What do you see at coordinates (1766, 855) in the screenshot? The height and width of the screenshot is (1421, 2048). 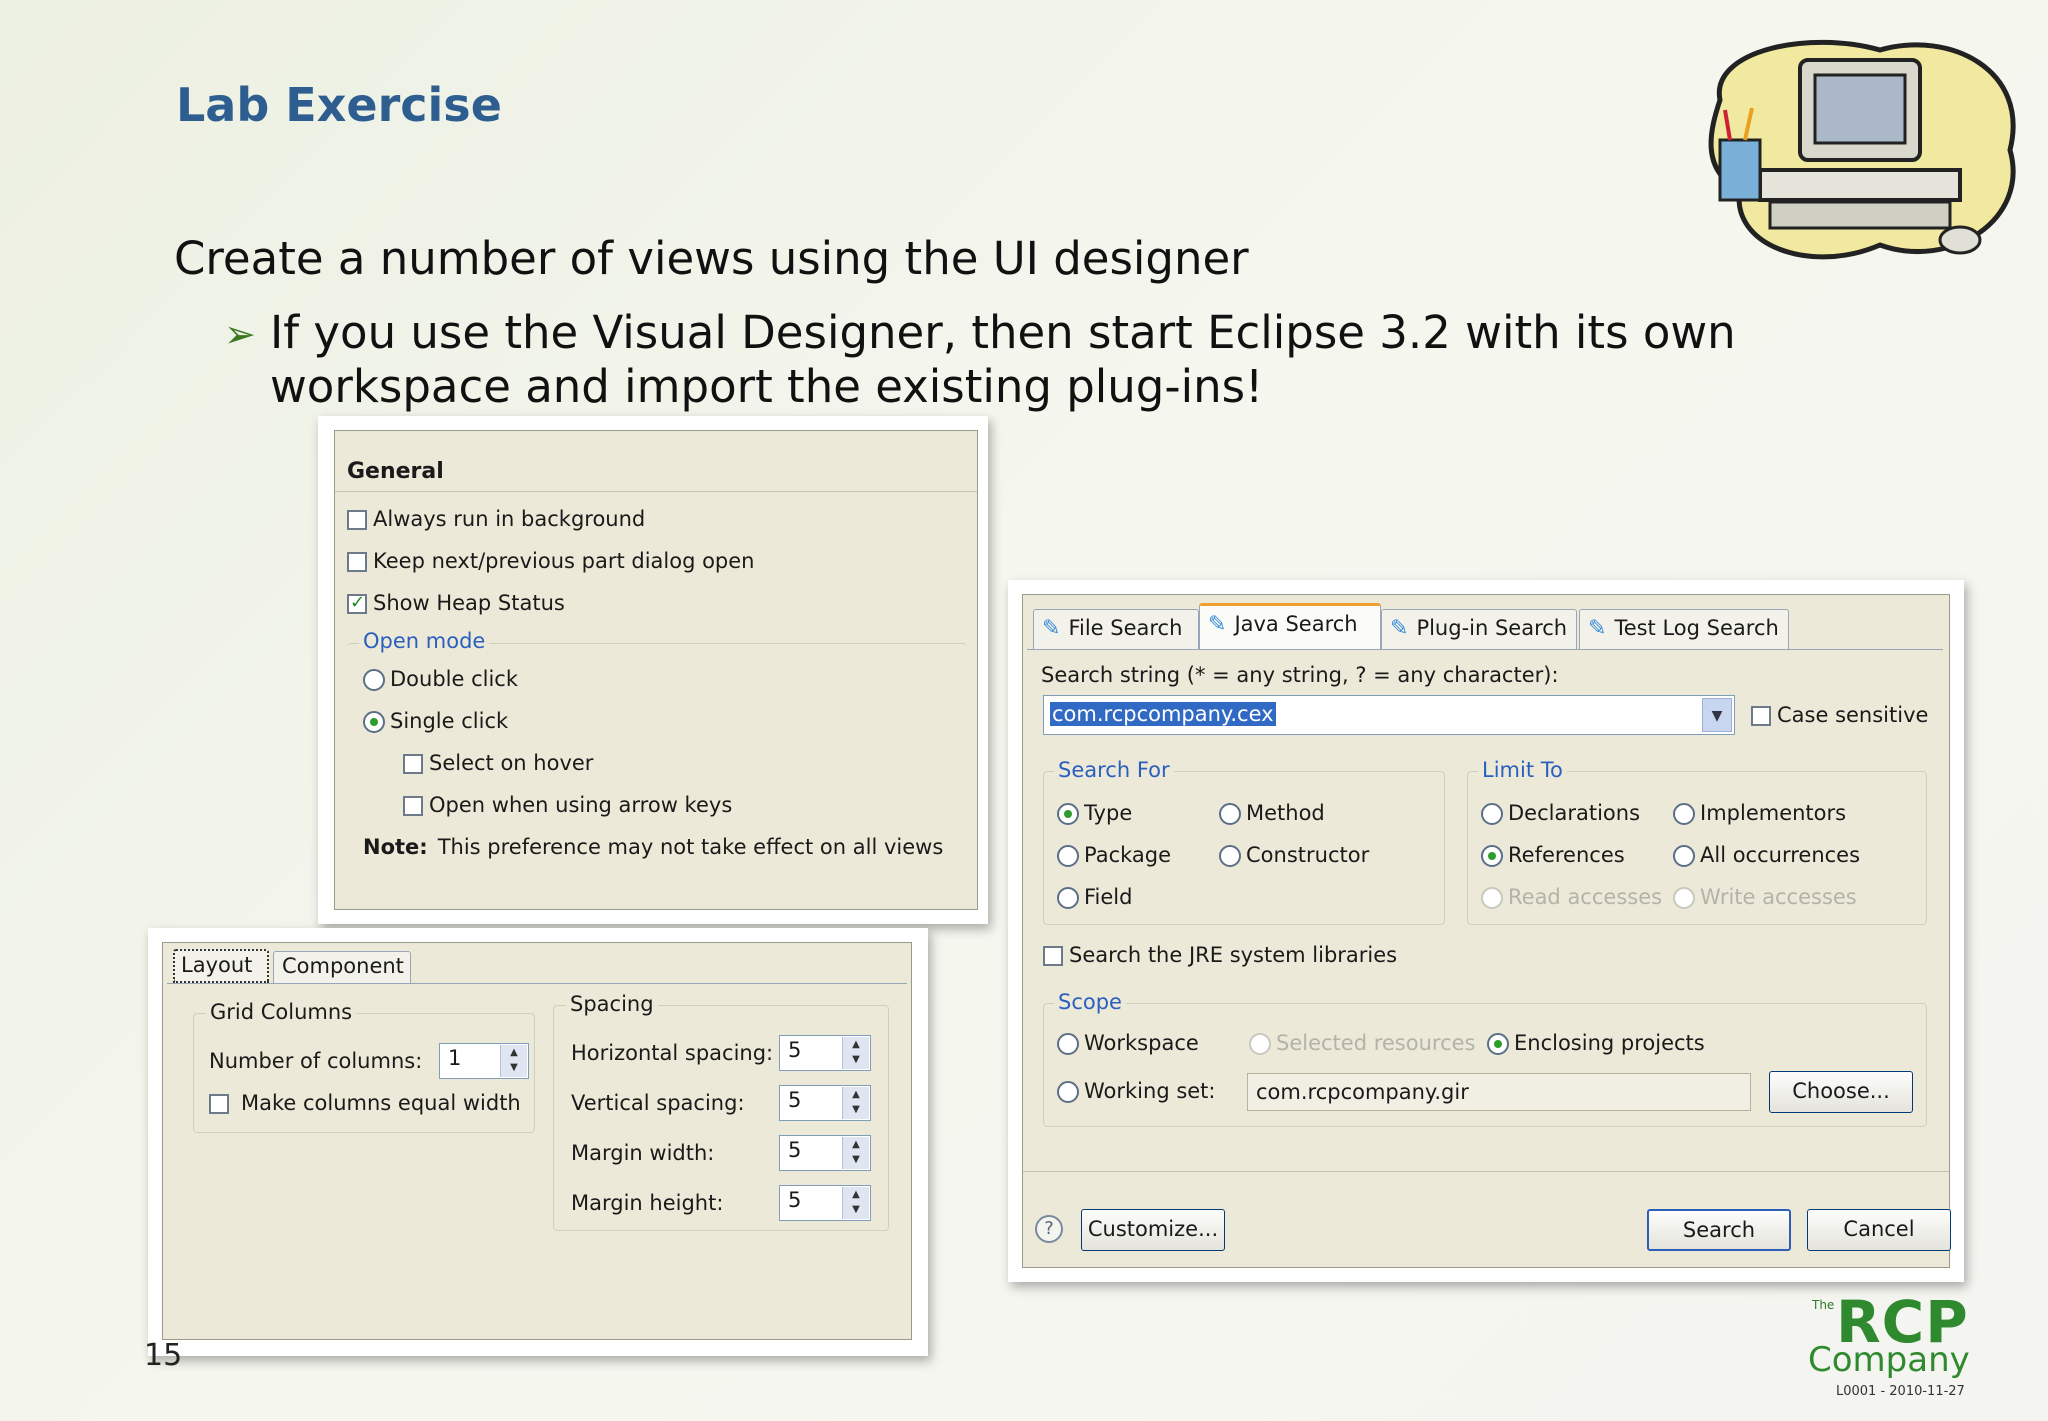 I see `all-occurrences-radio: All occurrences` at bounding box center [1766, 855].